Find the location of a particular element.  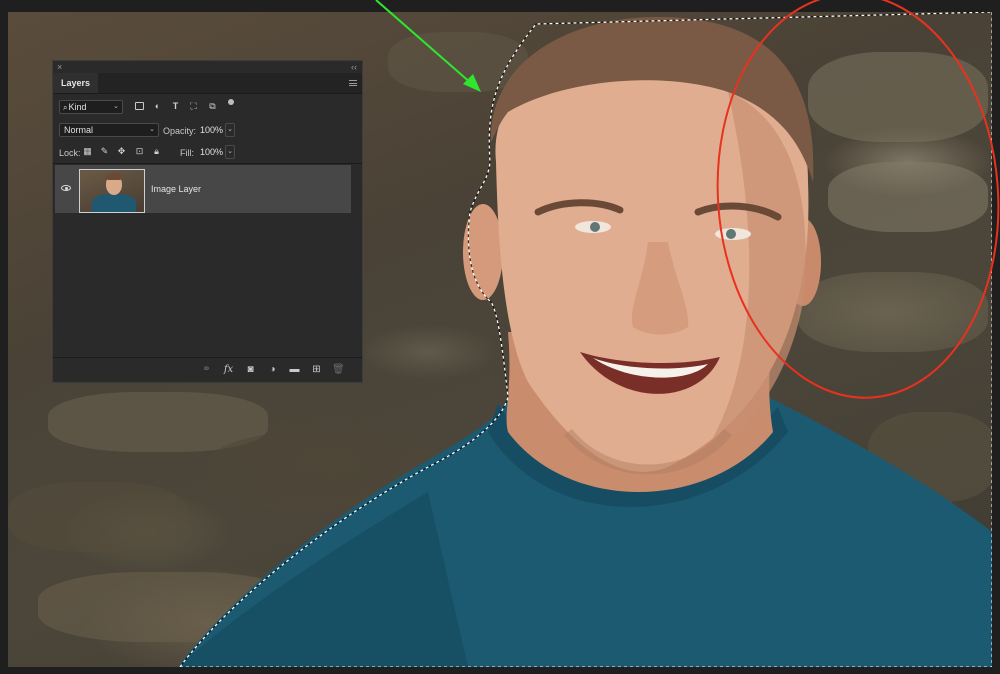

filter-toggle-icon is located at coordinates (231, 102).